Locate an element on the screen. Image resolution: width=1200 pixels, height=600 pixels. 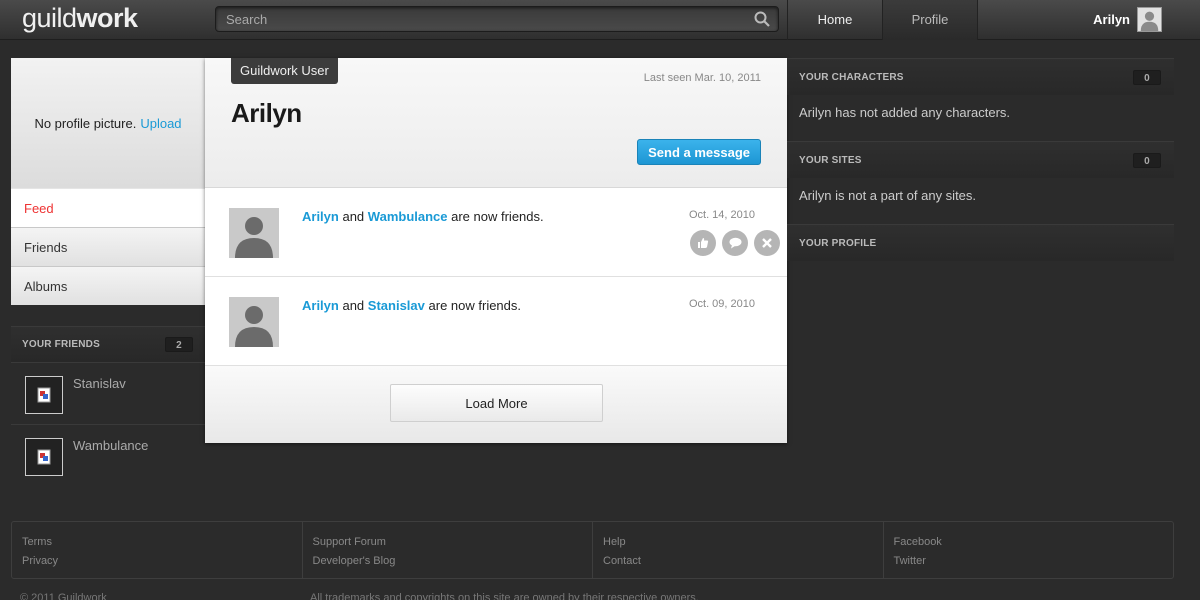
footer-link-privacy: Privacy is located at coordinates (157, 561).